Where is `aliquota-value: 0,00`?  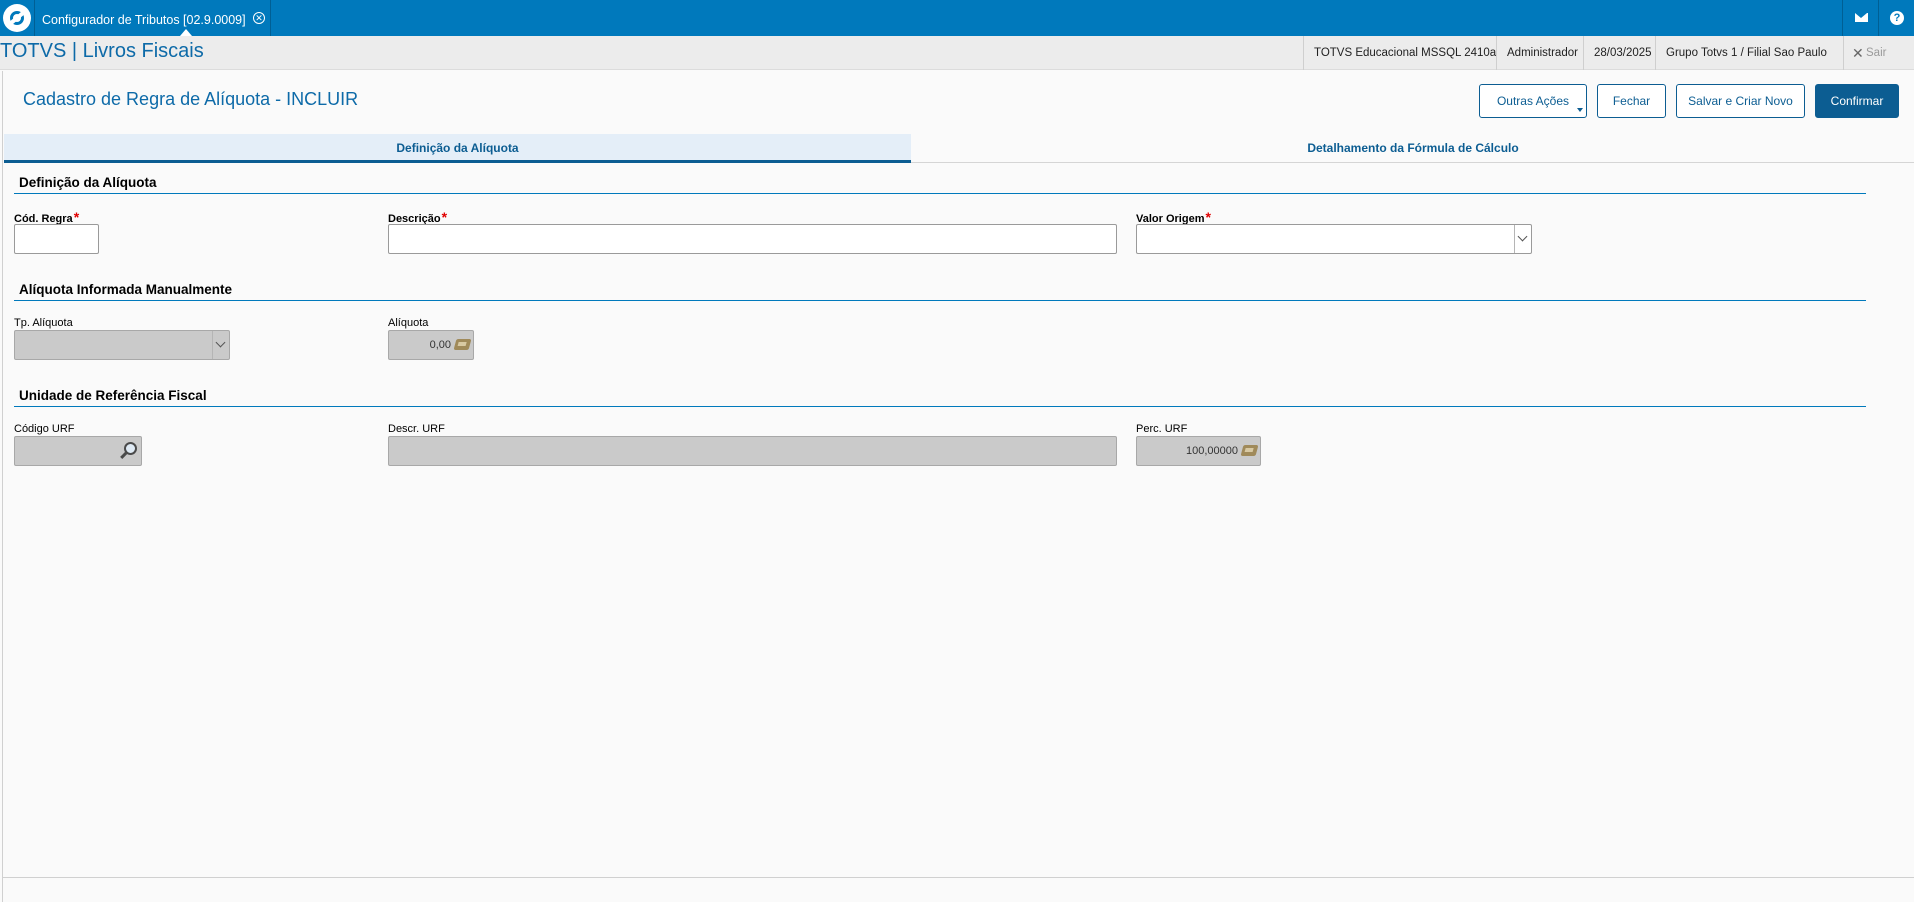
aliquota-value: 0,00 is located at coordinates (440, 345).